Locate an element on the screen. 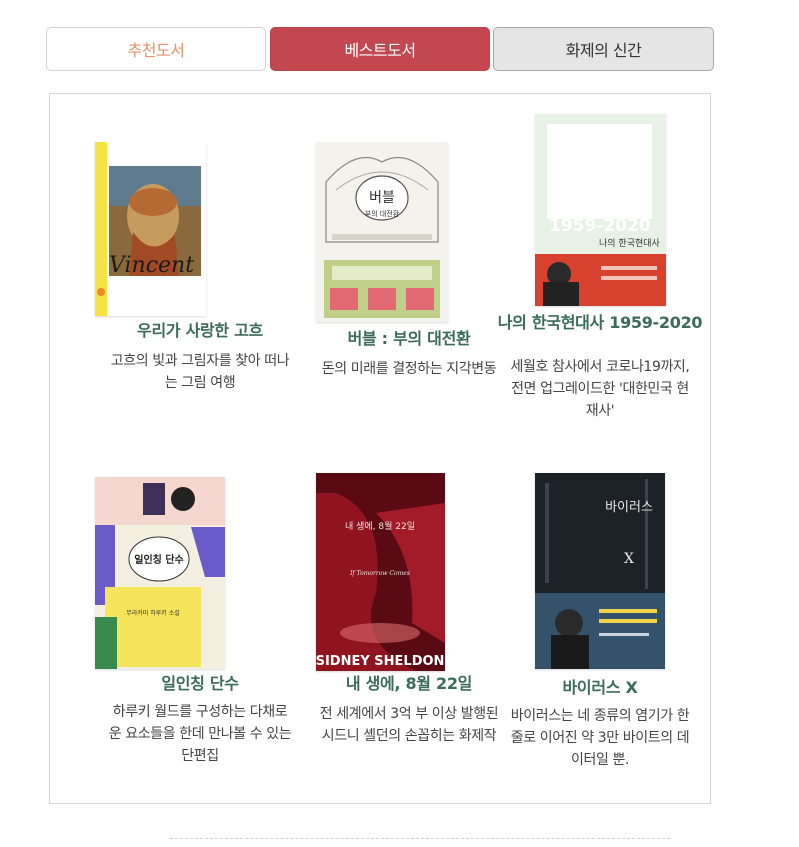 The image size is (799, 847). svg-text: X is located at coordinates (629, 559).